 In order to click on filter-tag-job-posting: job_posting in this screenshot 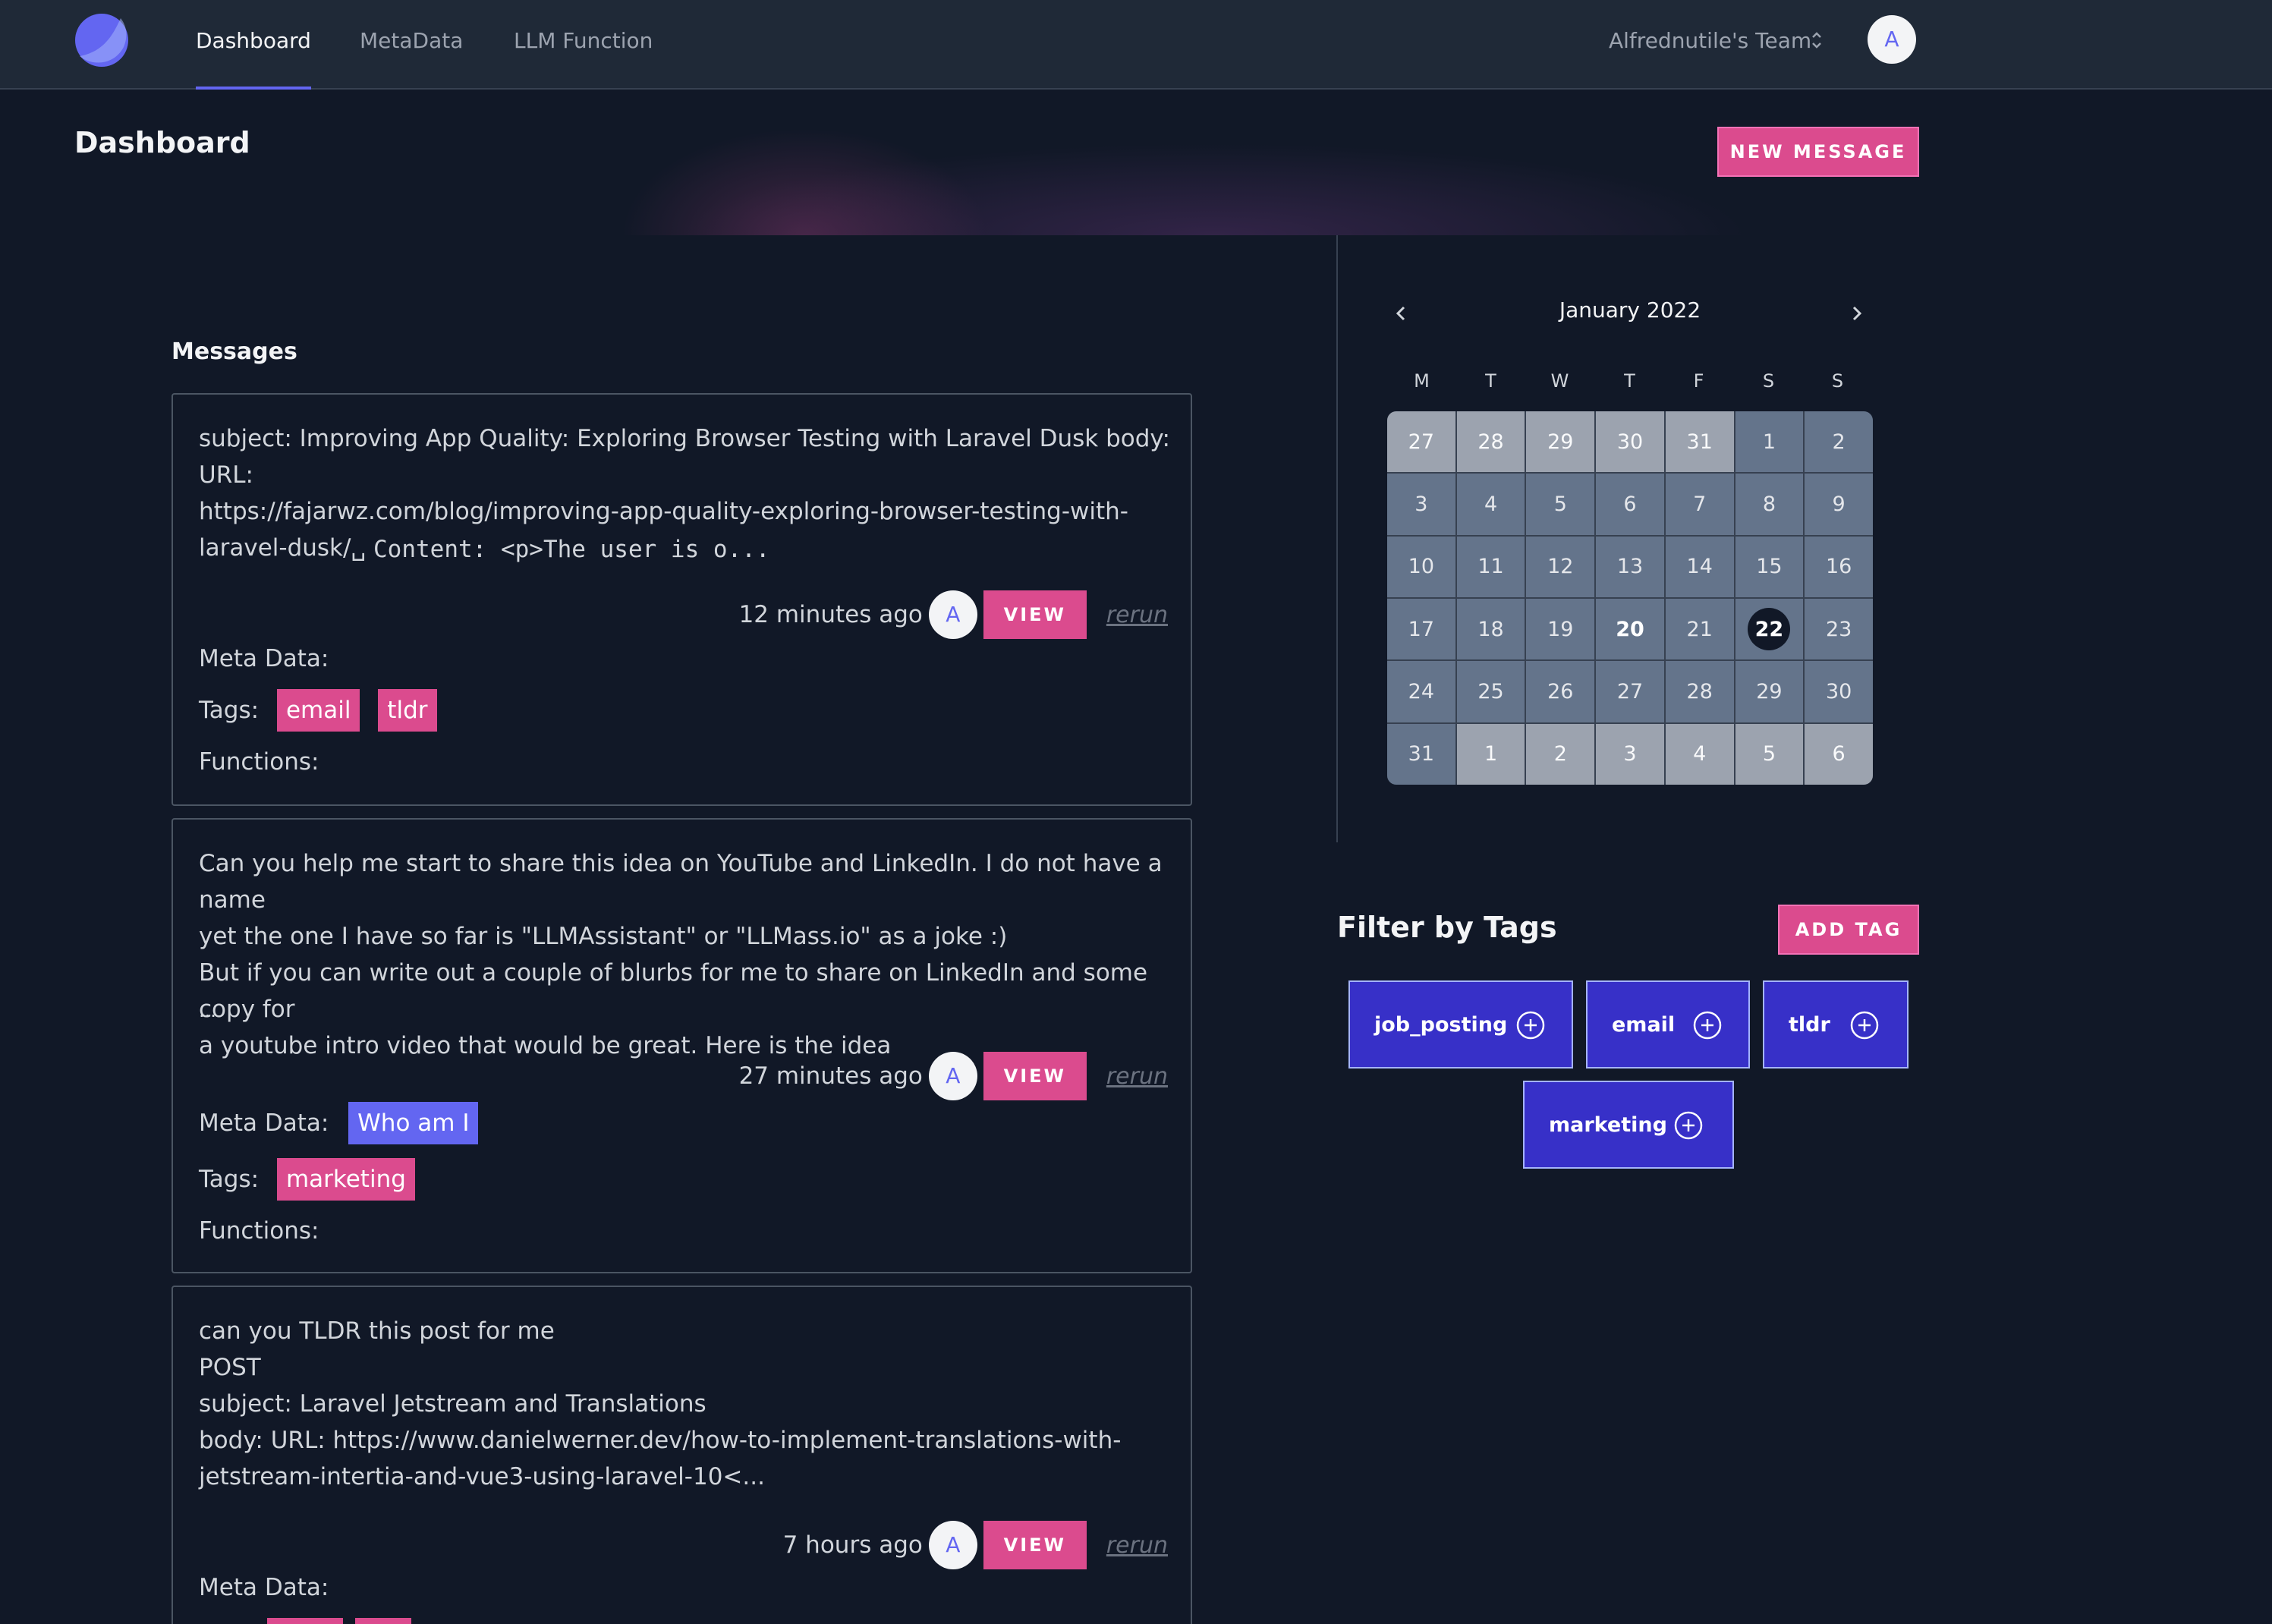, I will do `click(1460, 1024)`.